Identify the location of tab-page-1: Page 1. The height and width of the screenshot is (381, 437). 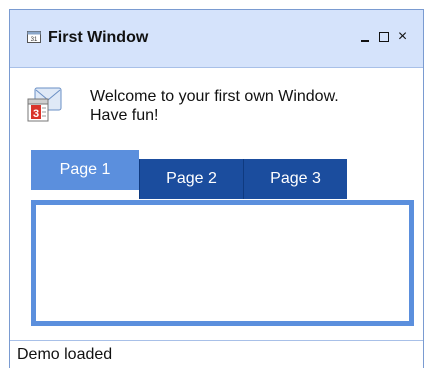
(85, 170).